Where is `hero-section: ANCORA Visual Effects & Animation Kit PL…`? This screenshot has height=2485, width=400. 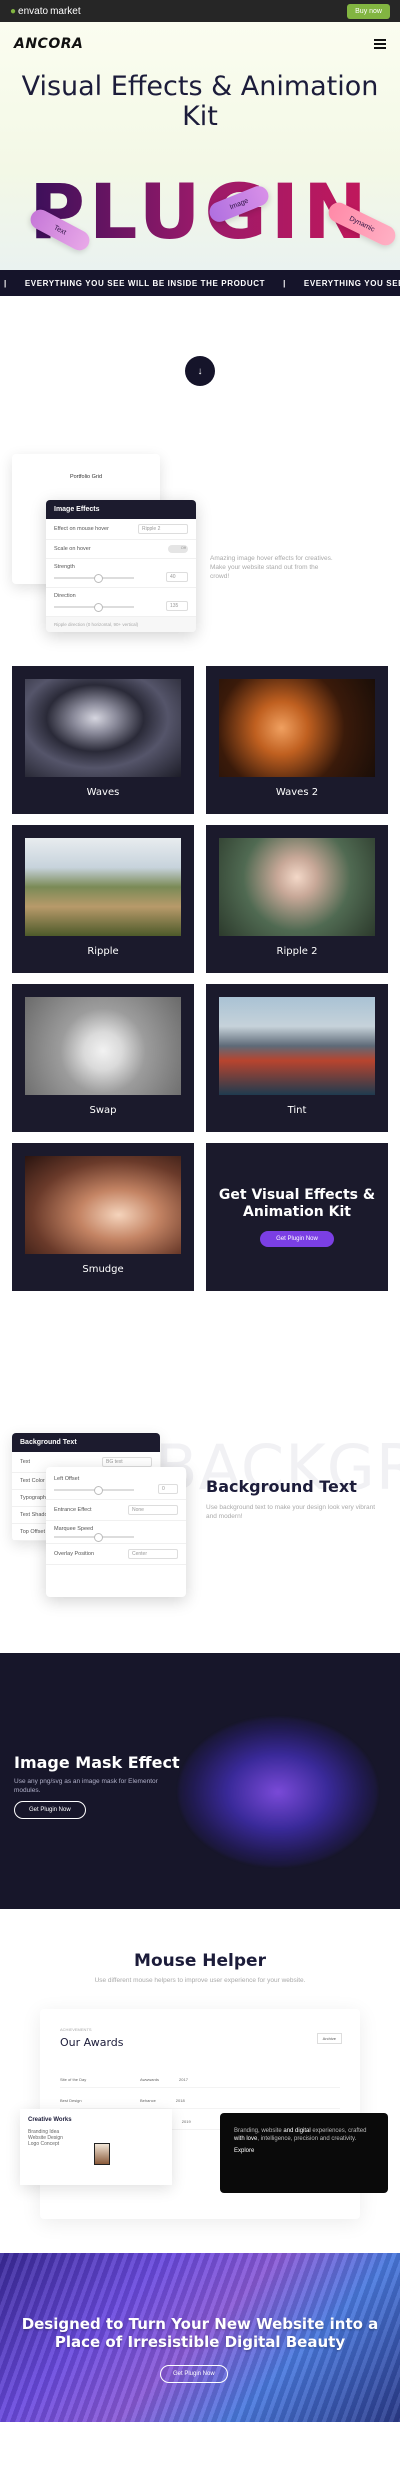
hero-section: ANCORA Visual Effects & Animation Kit PL… is located at coordinates (200, 146).